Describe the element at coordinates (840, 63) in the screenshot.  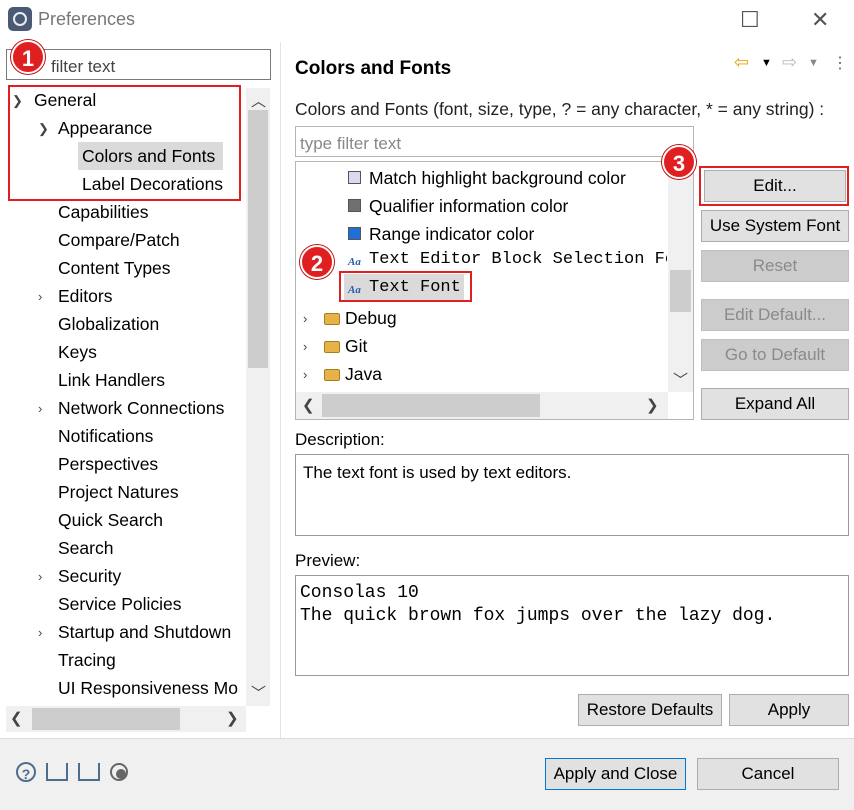
I see `view-menu-icon: ⋮` at that location.